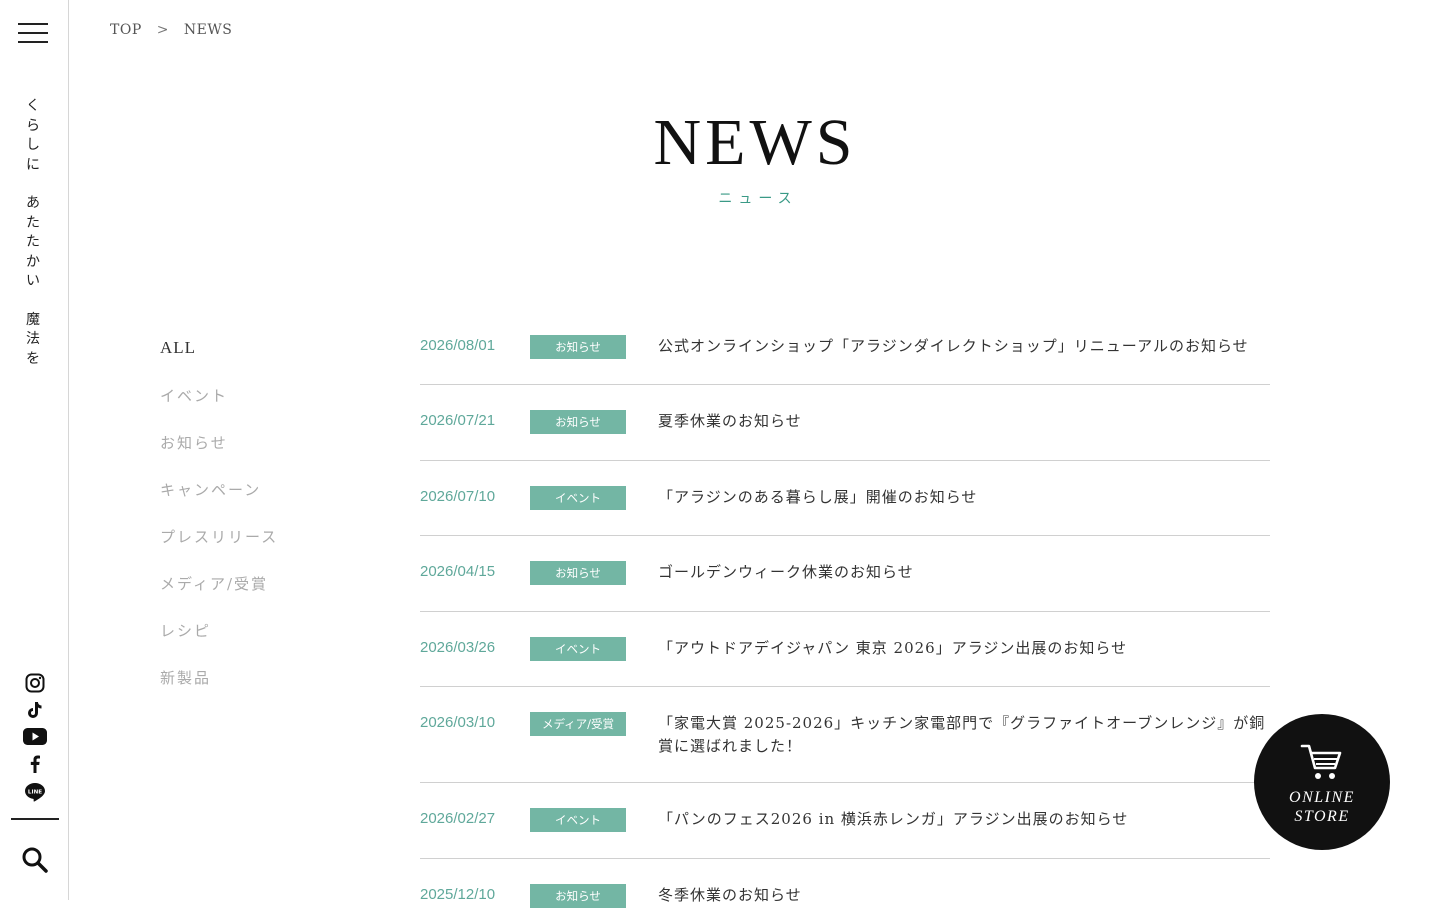 The width and height of the screenshot is (1440, 919). I want to click on news-item: 2026/07/10 イベント 「アラジンのある暮らし展」開催のお知らせ, so click(845, 498).